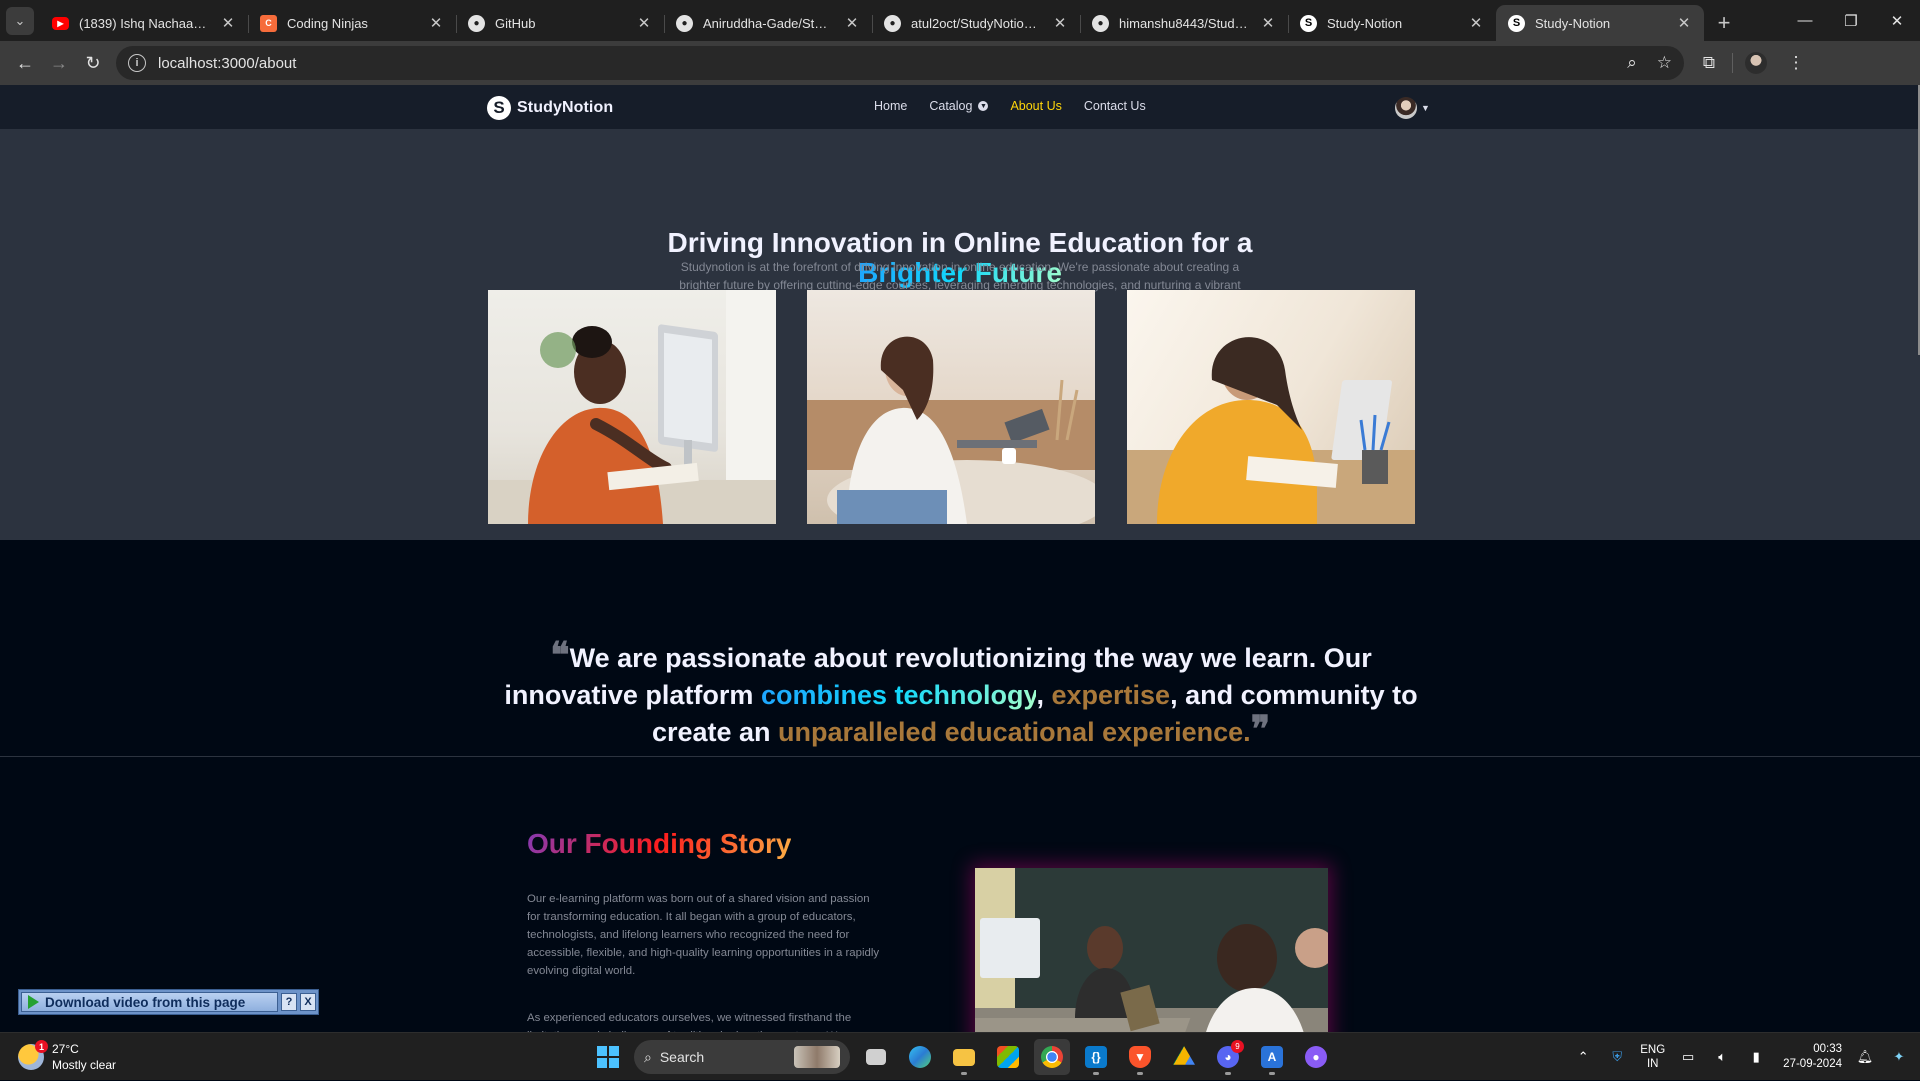  I want to click on caret-down-icon: ▼, so click(1425, 108).